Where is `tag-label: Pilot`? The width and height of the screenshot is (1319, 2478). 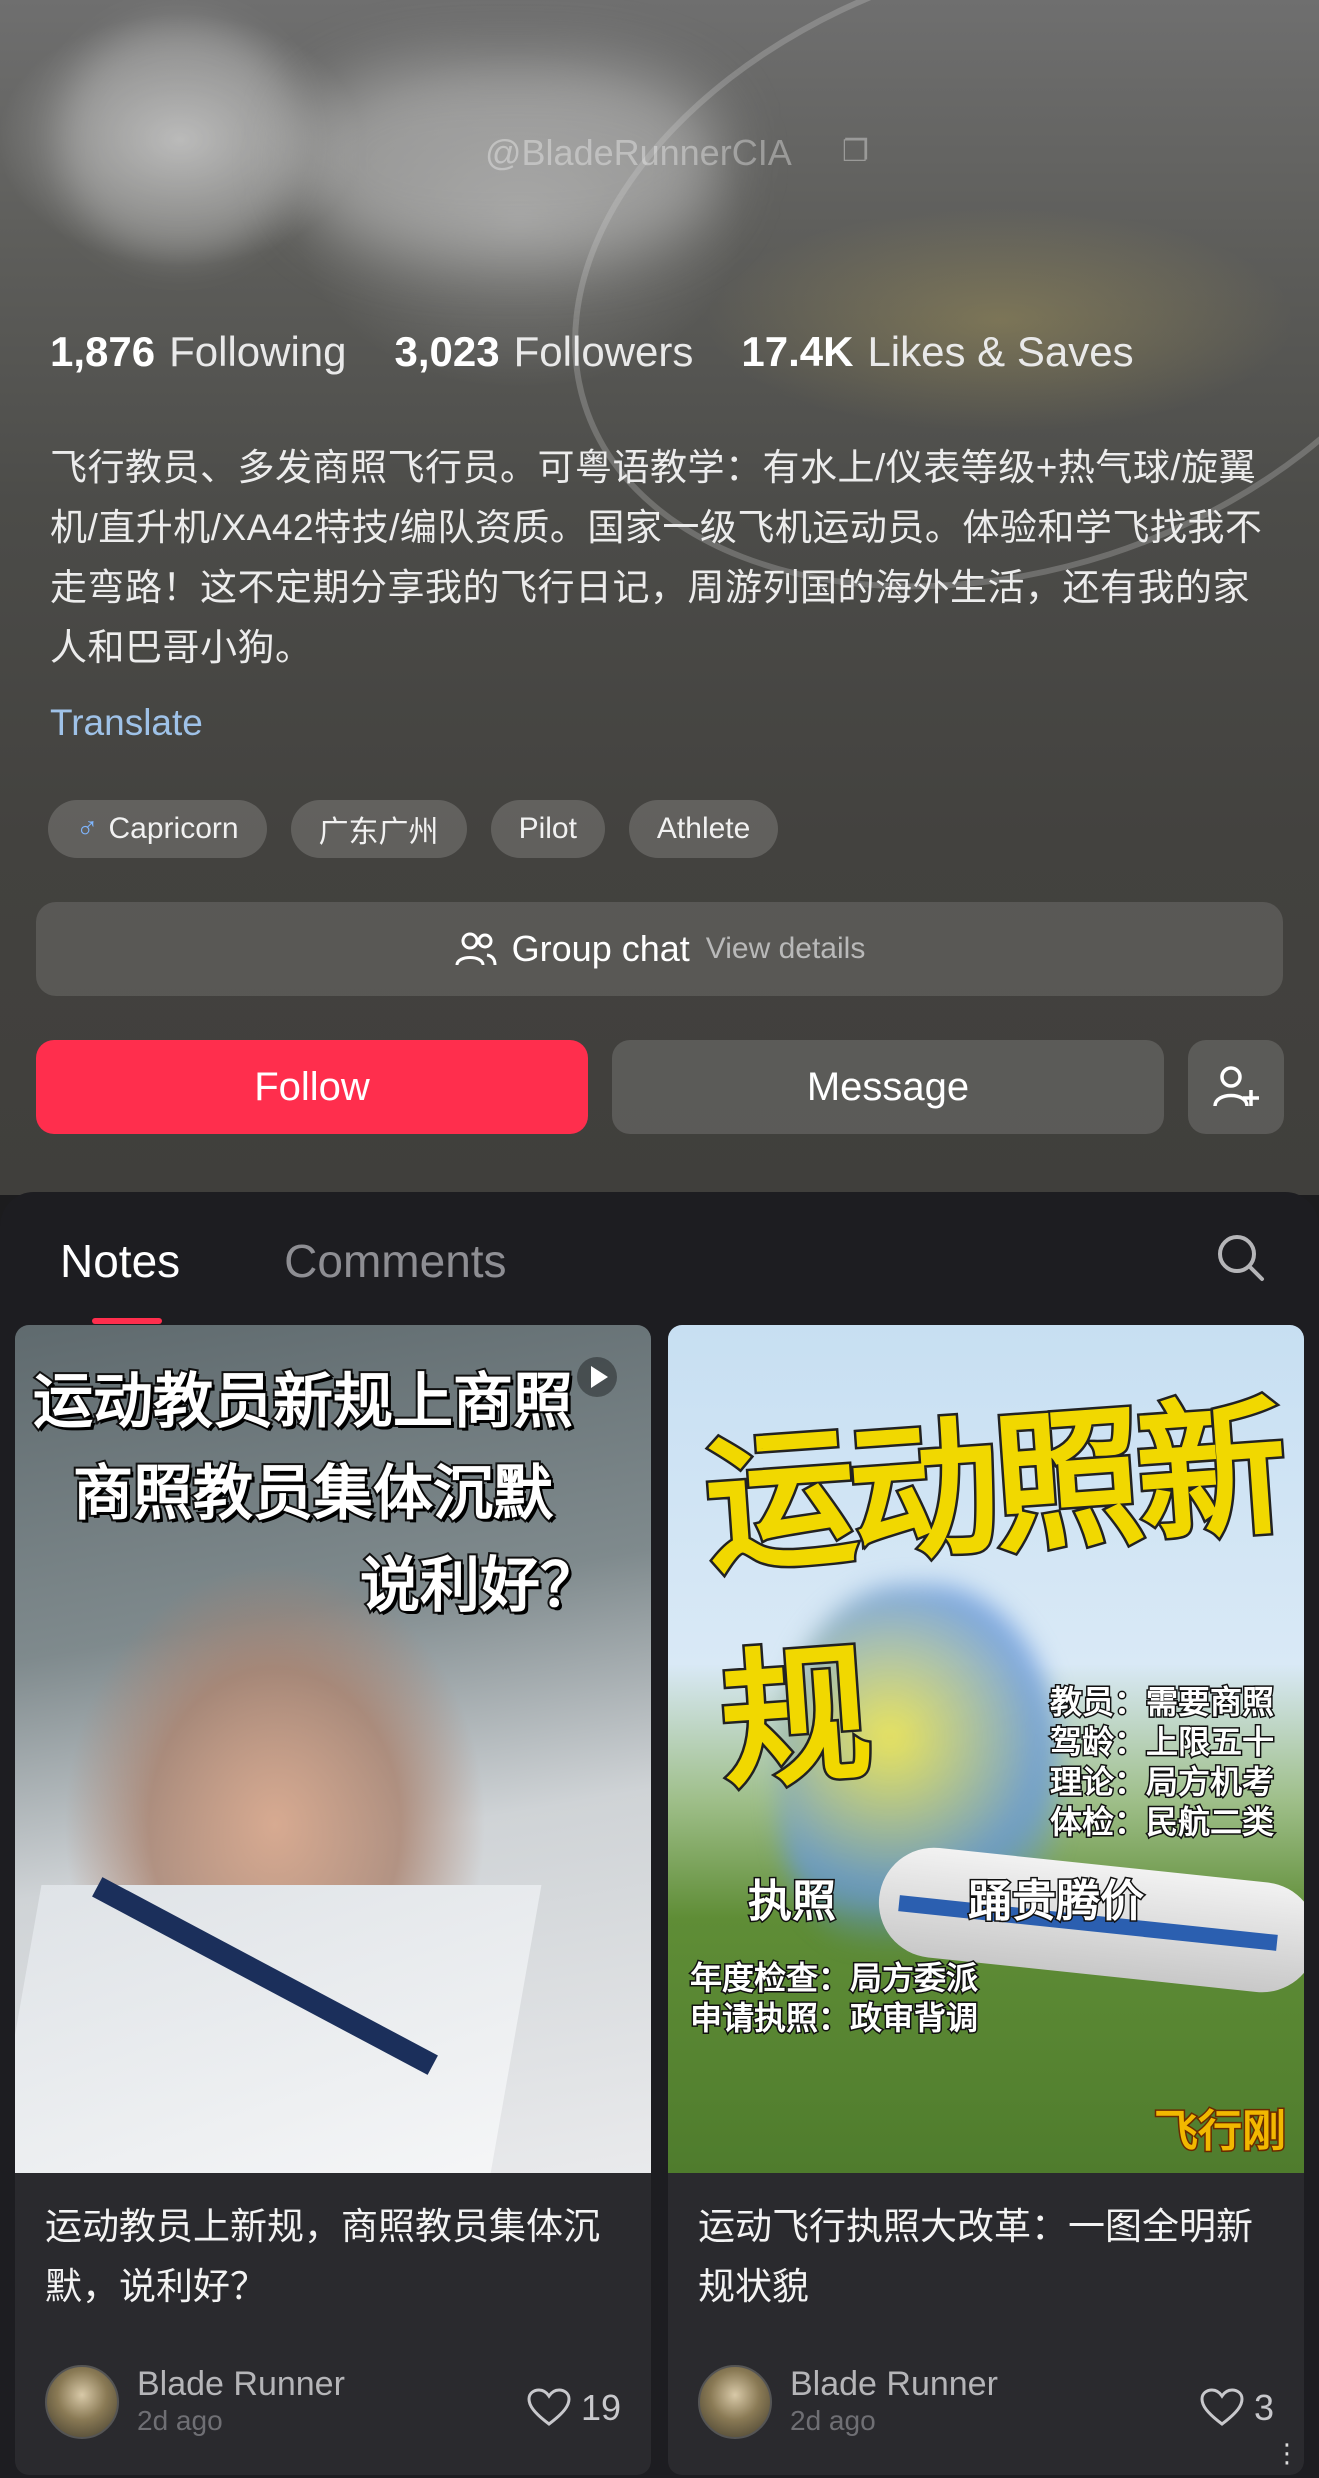 tag-label: Pilot is located at coordinates (547, 828).